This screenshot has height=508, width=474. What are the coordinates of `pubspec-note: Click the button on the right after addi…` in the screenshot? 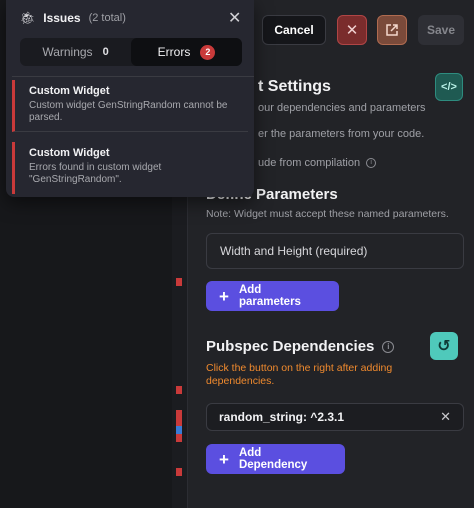 It's located at (299, 374).